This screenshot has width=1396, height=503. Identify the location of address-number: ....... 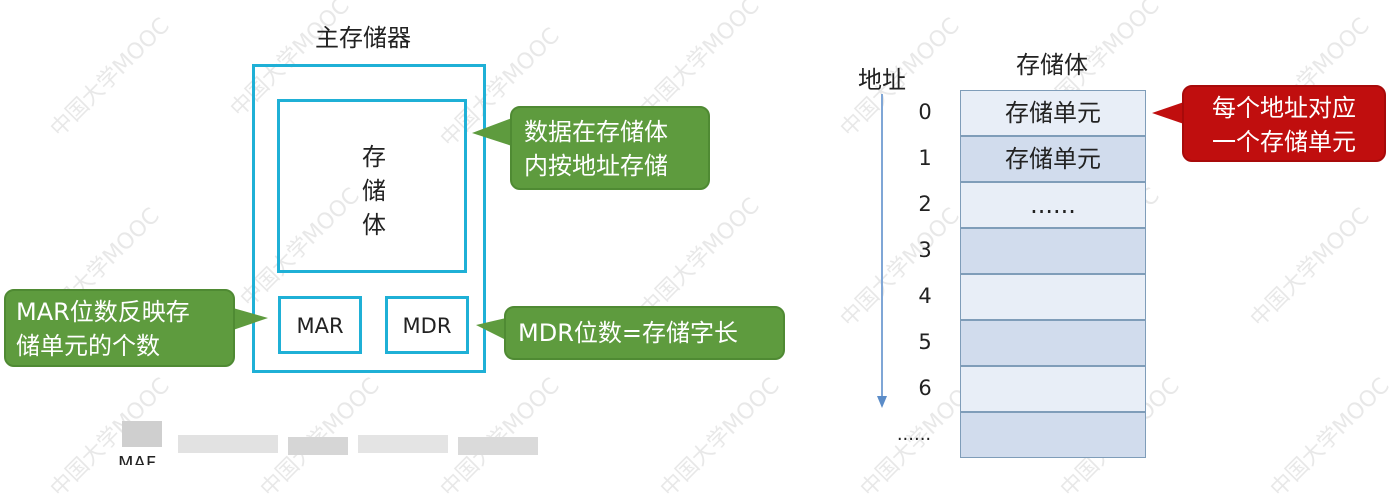
(914, 434).